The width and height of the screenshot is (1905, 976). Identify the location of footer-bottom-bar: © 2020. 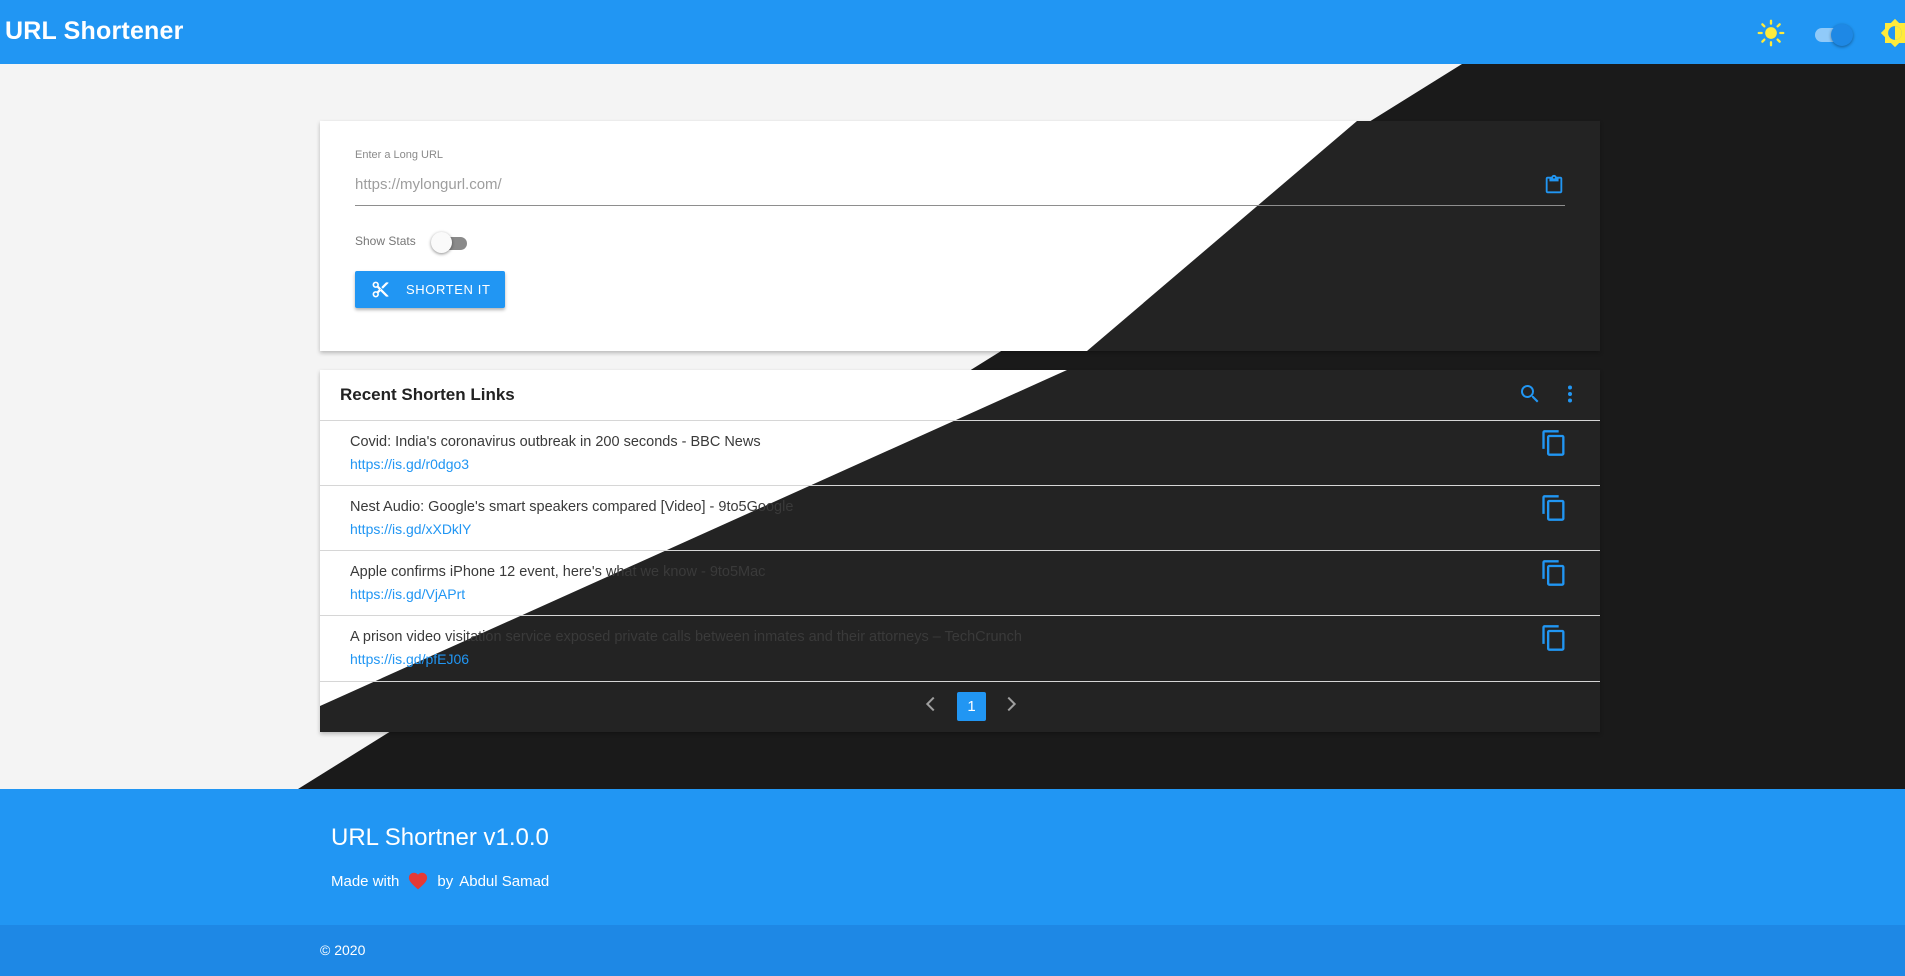
(952, 950).